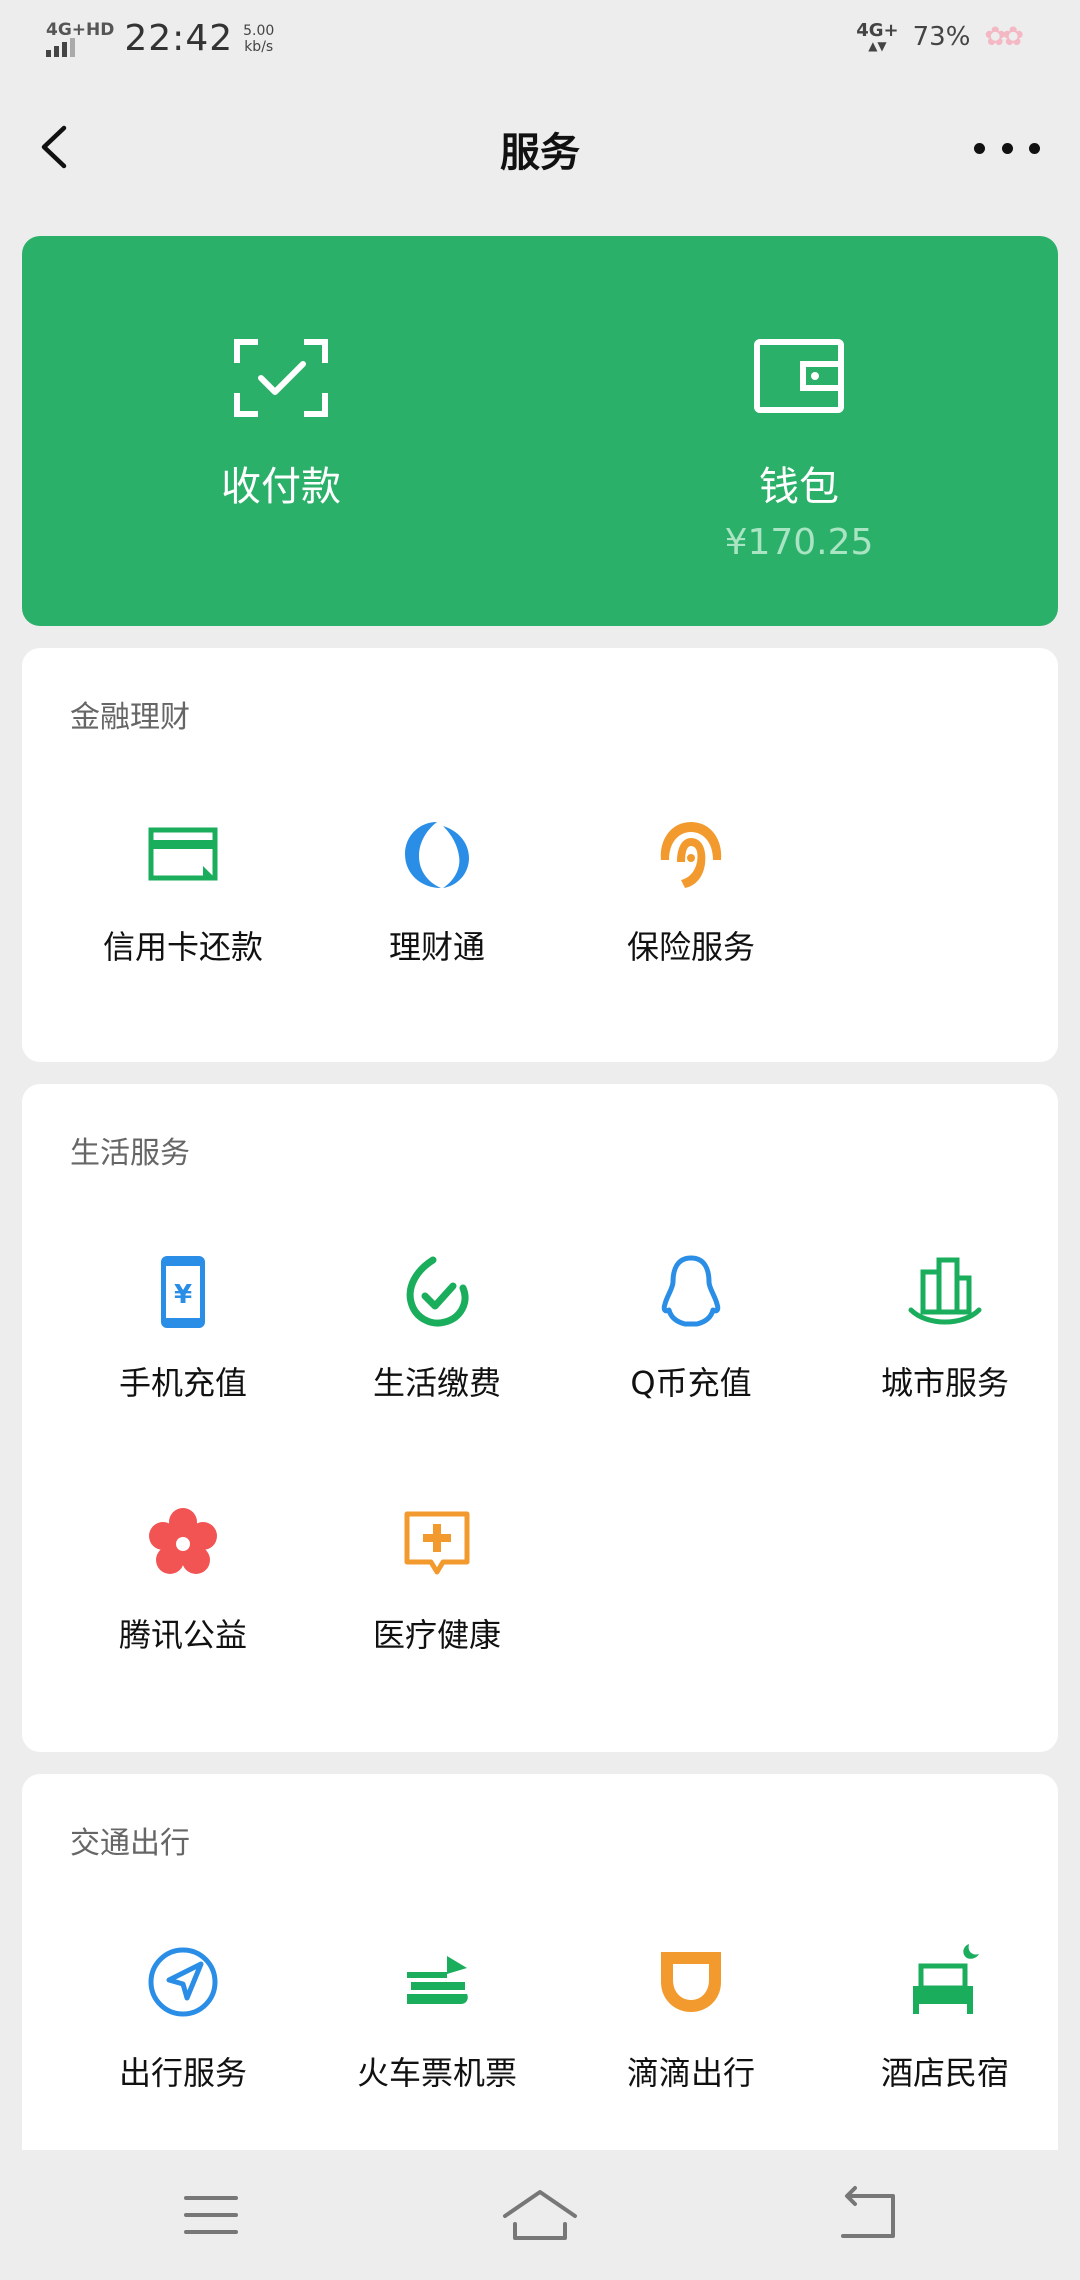 The width and height of the screenshot is (1080, 2280). What do you see at coordinates (436, 1635) in the screenshot?
I see `grid-label: 医疗健康` at bounding box center [436, 1635].